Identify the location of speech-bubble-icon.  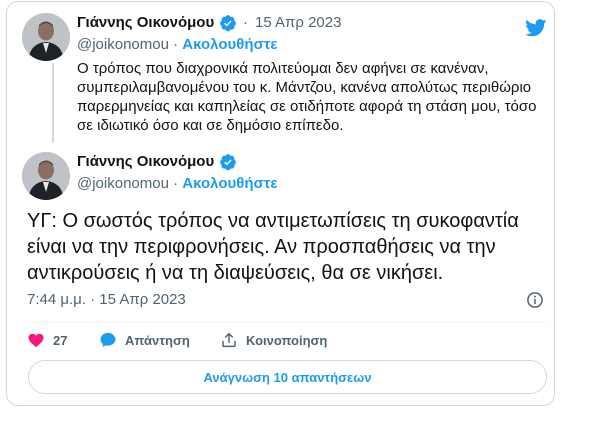
(108, 340).